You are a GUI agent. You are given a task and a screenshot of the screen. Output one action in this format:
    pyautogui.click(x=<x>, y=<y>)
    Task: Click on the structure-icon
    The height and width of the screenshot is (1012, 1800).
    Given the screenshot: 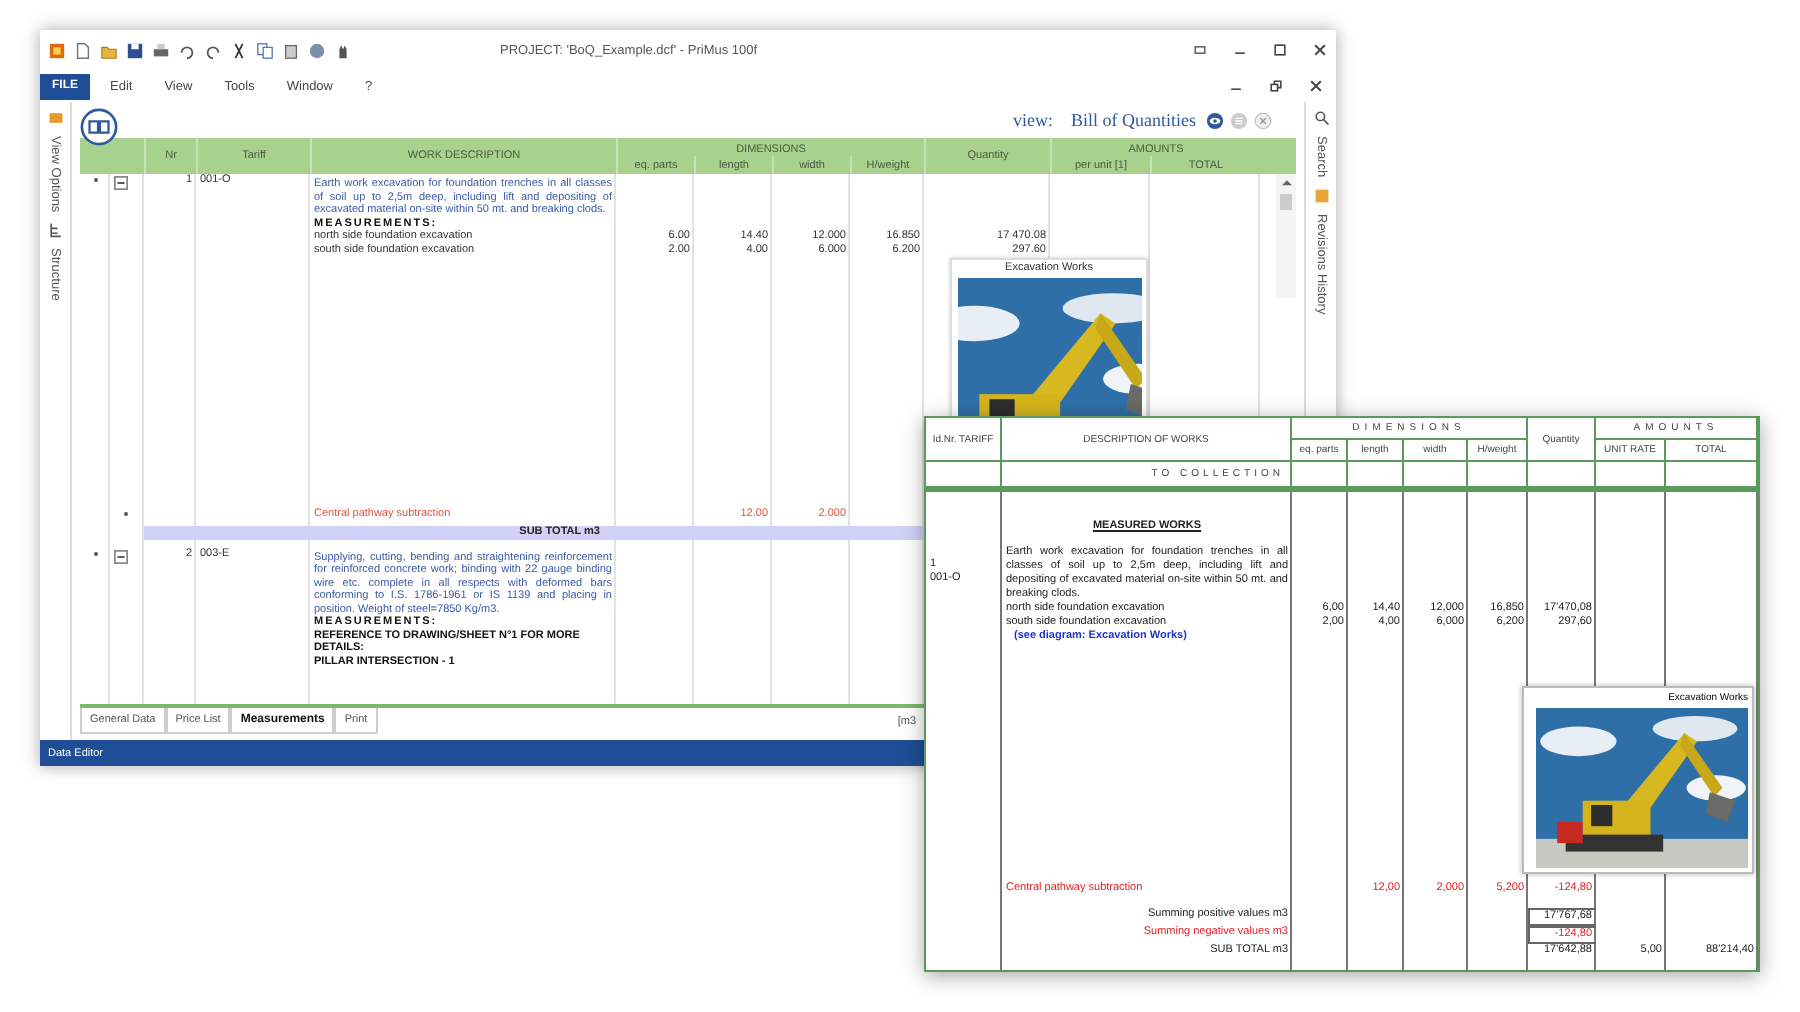 What is the action you would take?
    pyautogui.click(x=55, y=230)
    